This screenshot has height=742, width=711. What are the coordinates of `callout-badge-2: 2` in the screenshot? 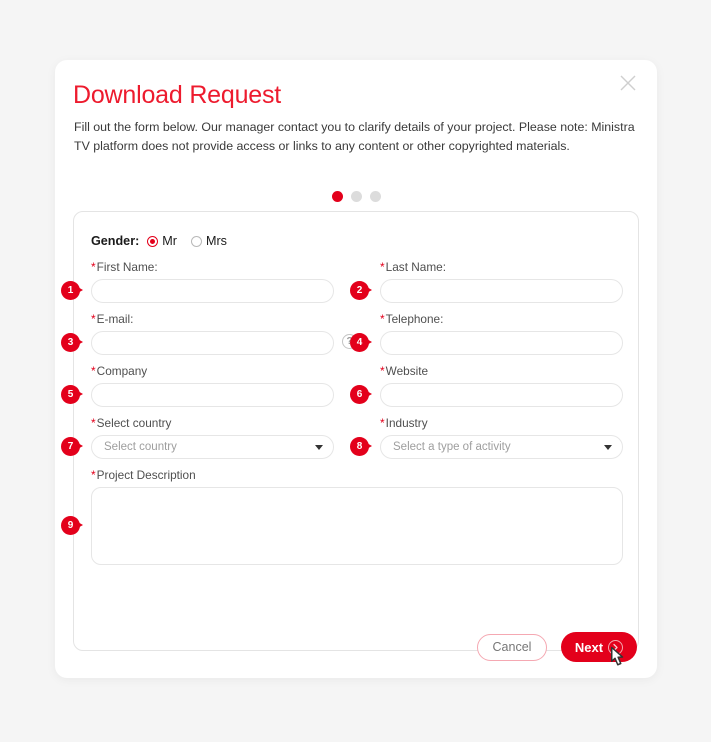 It's located at (361, 290).